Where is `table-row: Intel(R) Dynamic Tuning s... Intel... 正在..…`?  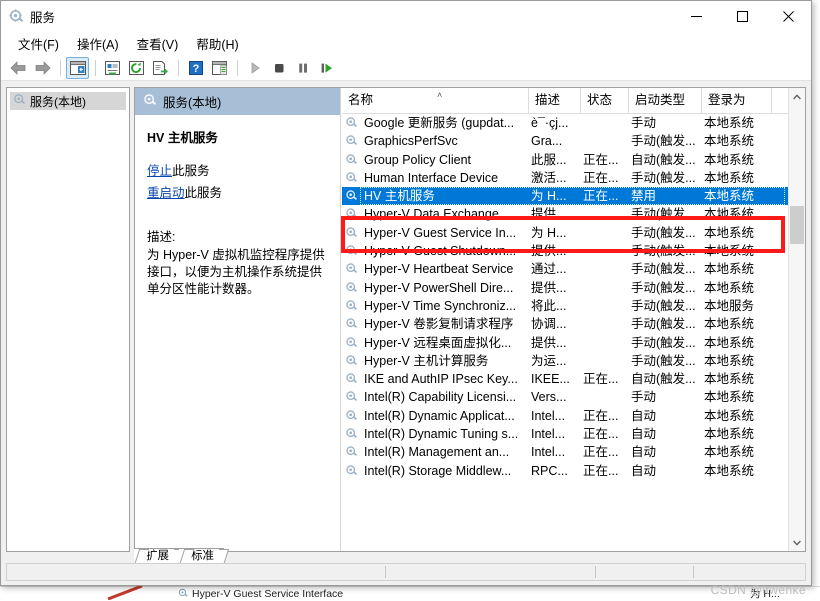
table-row: Intel(R) Dynamic Tuning s... Intel... 正在..… is located at coordinates (565, 434).